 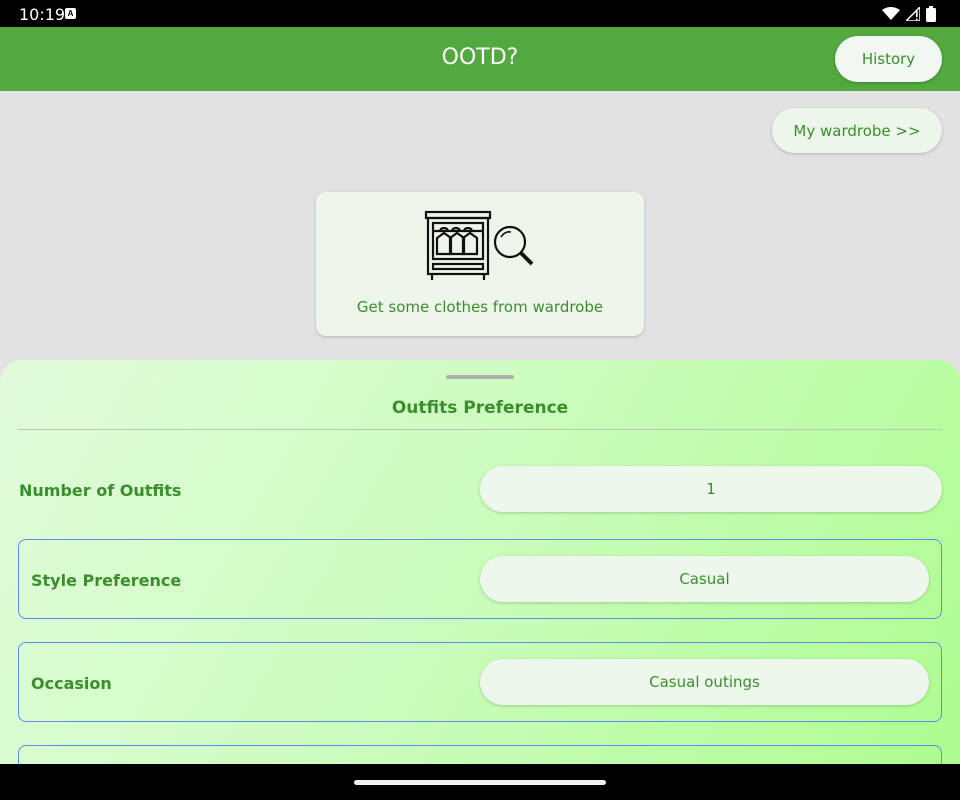 I want to click on sheet-drag-handle, so click(x=480, y=377).